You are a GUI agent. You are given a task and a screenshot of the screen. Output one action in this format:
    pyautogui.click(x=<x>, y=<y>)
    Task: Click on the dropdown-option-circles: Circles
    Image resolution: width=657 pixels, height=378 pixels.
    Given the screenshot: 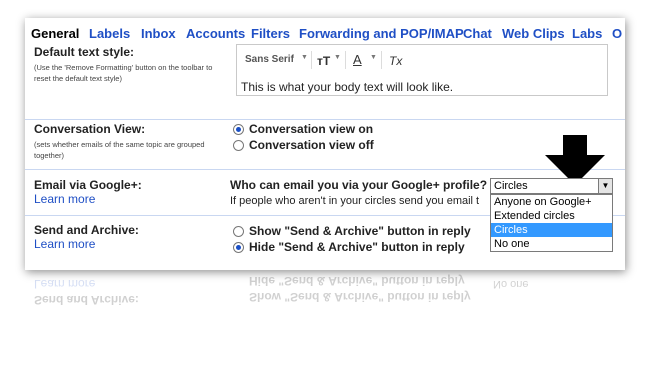 What is the action you would take?
    pyautogui.click(x=551, y=230)
    